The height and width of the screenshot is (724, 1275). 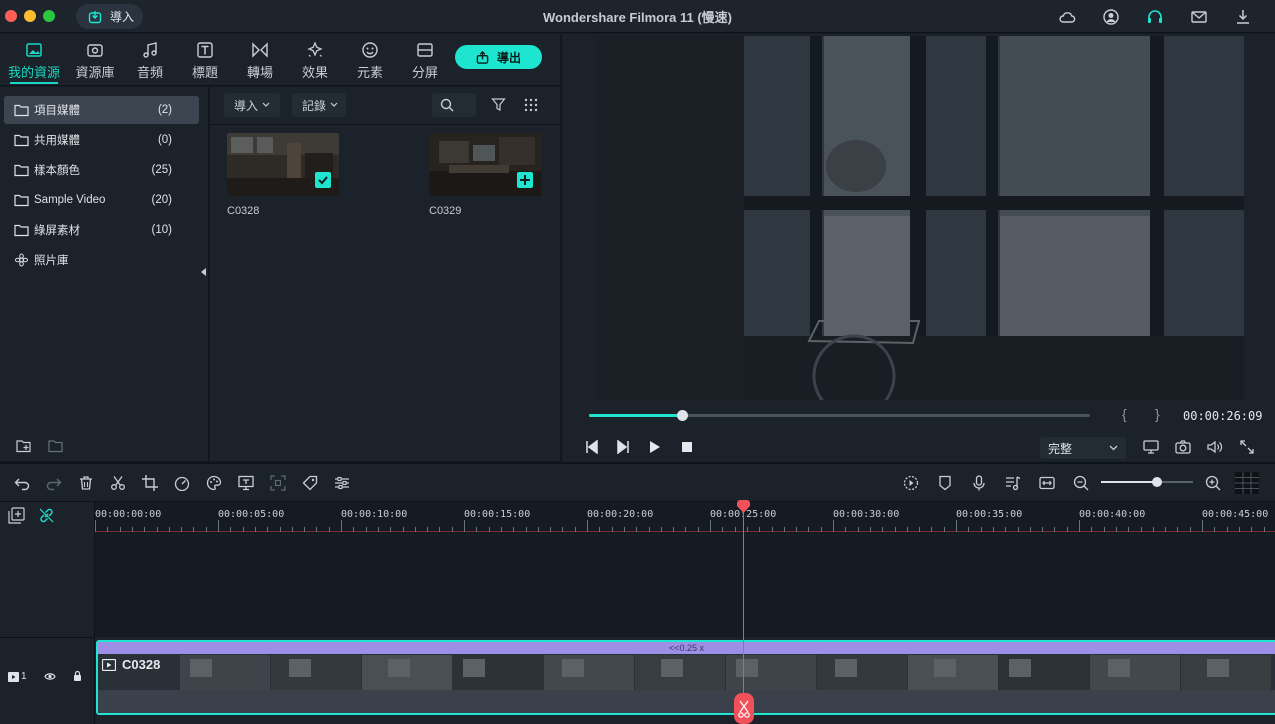 What do you see at coordinates (682, 415) in the screenshot?
I see `preview-scrubber-handle` at bounding box center [682, 415].